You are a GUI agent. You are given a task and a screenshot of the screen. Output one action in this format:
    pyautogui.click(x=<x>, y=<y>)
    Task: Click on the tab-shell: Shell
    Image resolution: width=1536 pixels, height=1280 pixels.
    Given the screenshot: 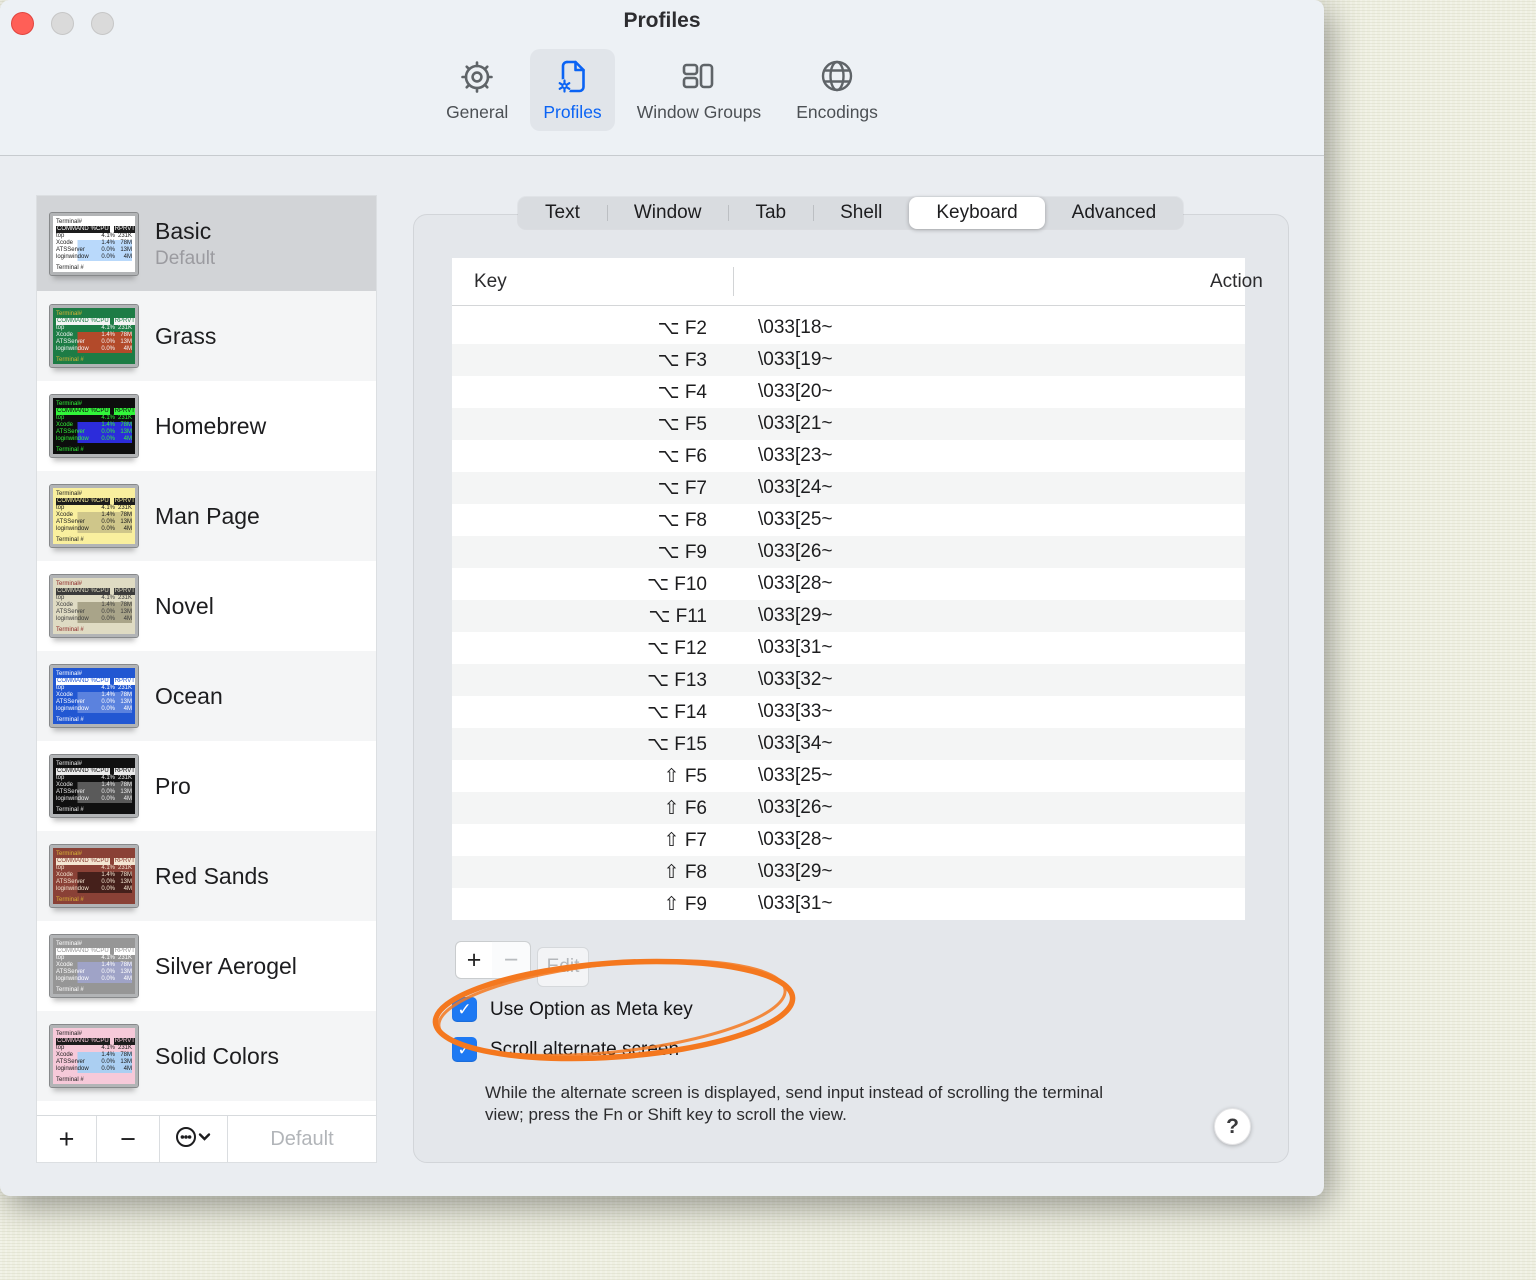 What is the action you would take?
    pyautogui.click(x=861, y=213)
    